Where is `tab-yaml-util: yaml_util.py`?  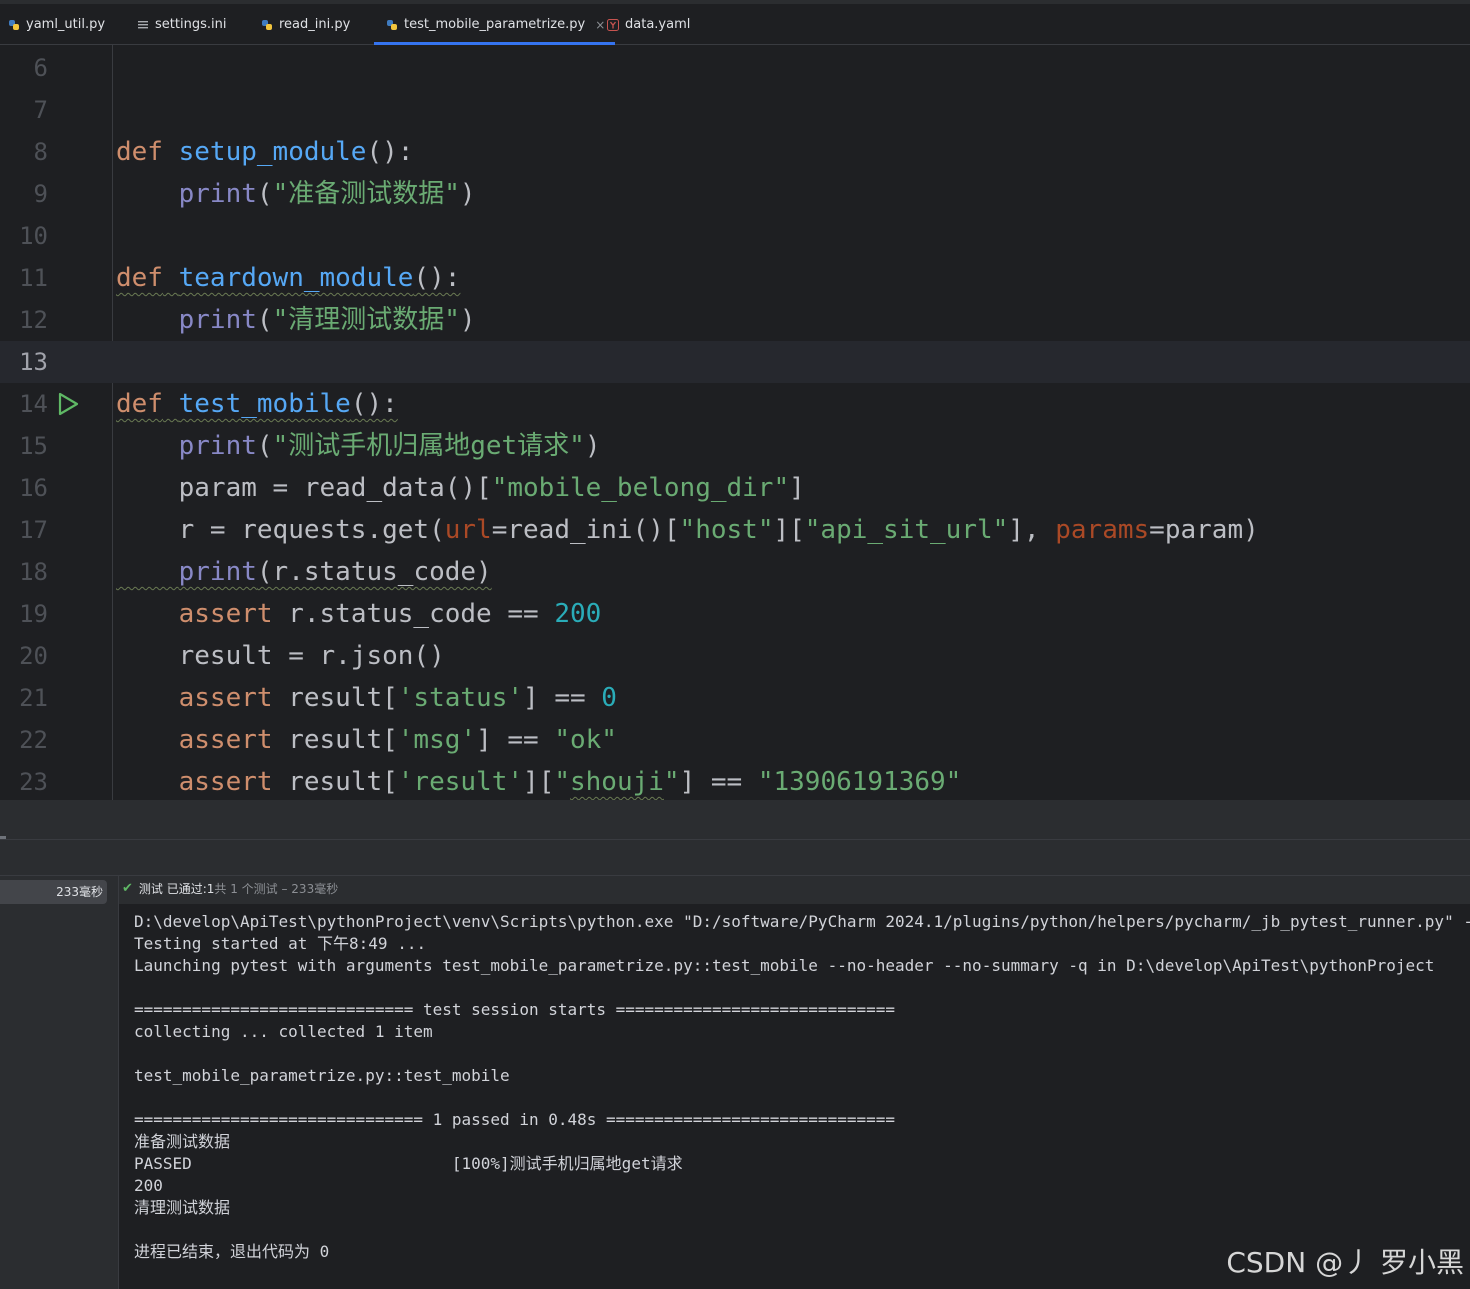
tab-yaml-util: yaml_util.py is located at coordinates (56, 24).